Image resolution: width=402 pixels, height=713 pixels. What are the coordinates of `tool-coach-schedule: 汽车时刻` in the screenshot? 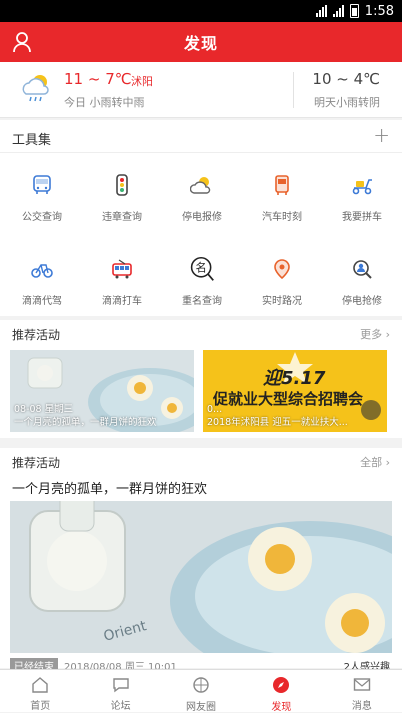 It's located at (282, 200).